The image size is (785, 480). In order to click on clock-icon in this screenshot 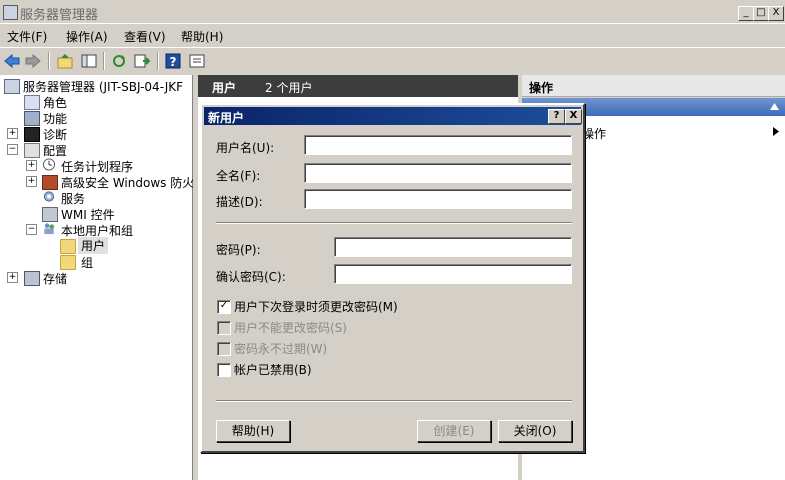, I will do `click(49, 164)`.